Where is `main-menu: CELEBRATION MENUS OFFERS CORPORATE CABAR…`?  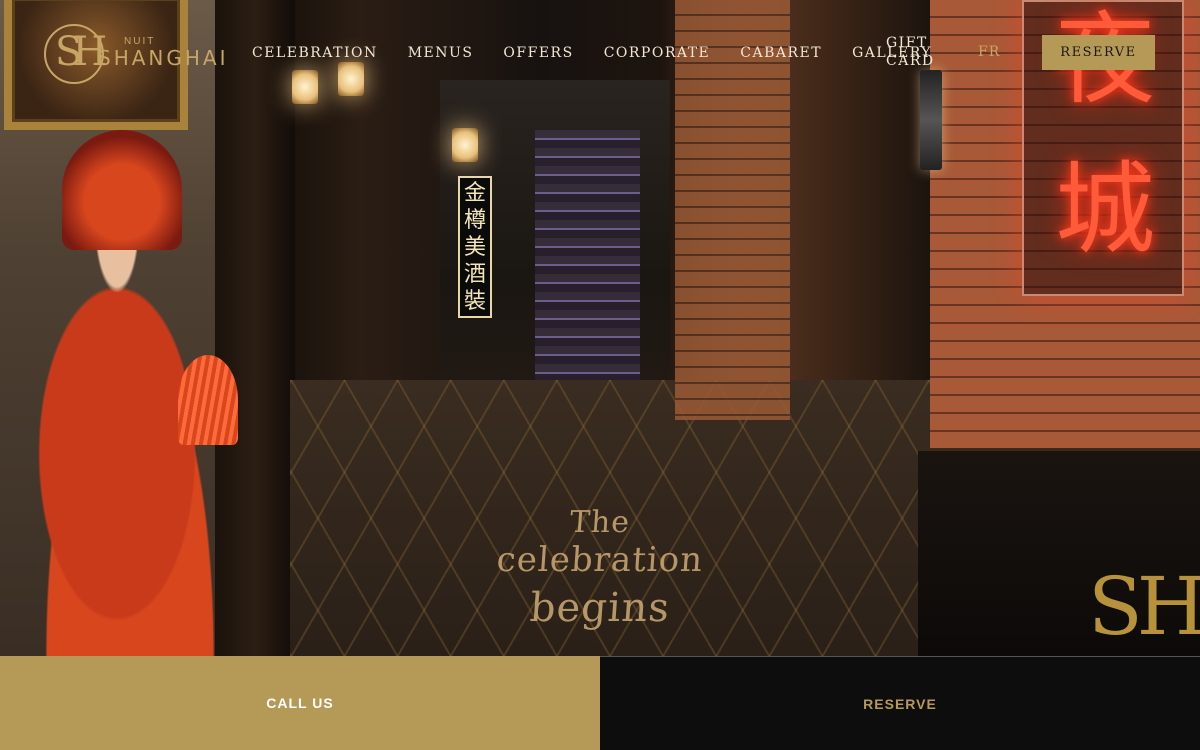
main-menu: CELEBRATION MENUS OFFERS CORPORATE CABAR… is located at coordinates (607, 53).